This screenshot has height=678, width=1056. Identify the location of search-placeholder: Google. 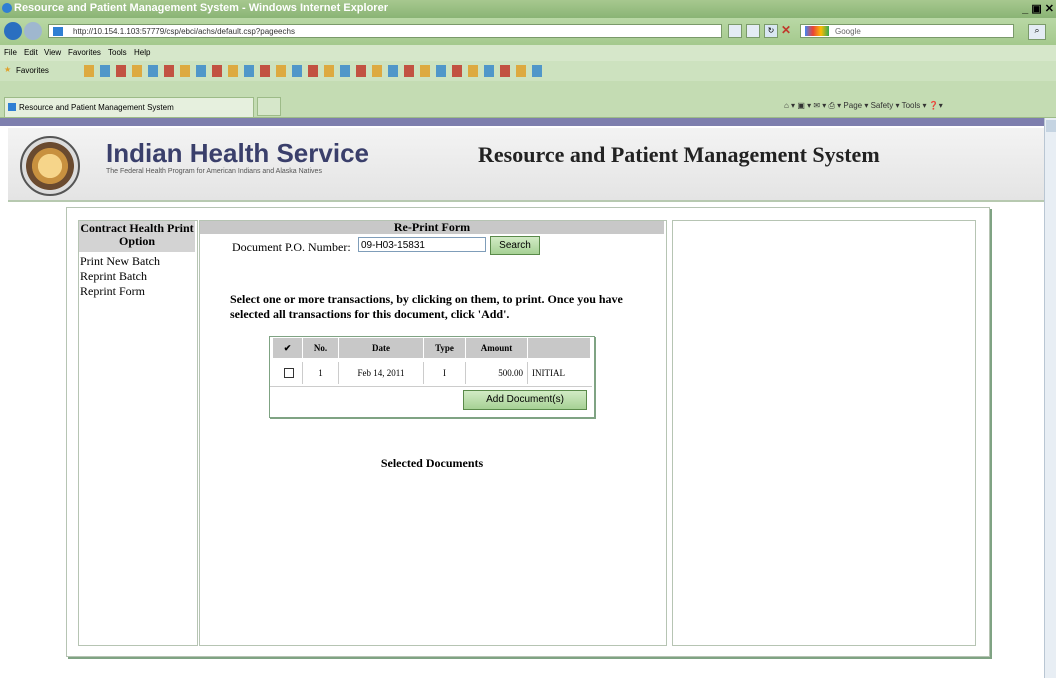
(848, 31).